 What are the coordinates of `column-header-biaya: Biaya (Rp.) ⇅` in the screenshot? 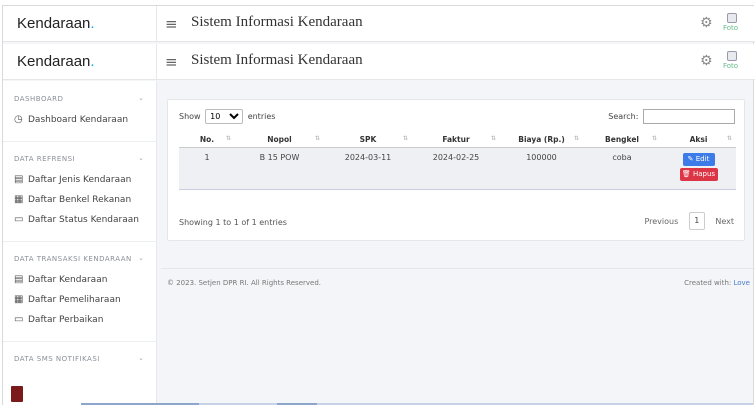 It's located at (541, 140).